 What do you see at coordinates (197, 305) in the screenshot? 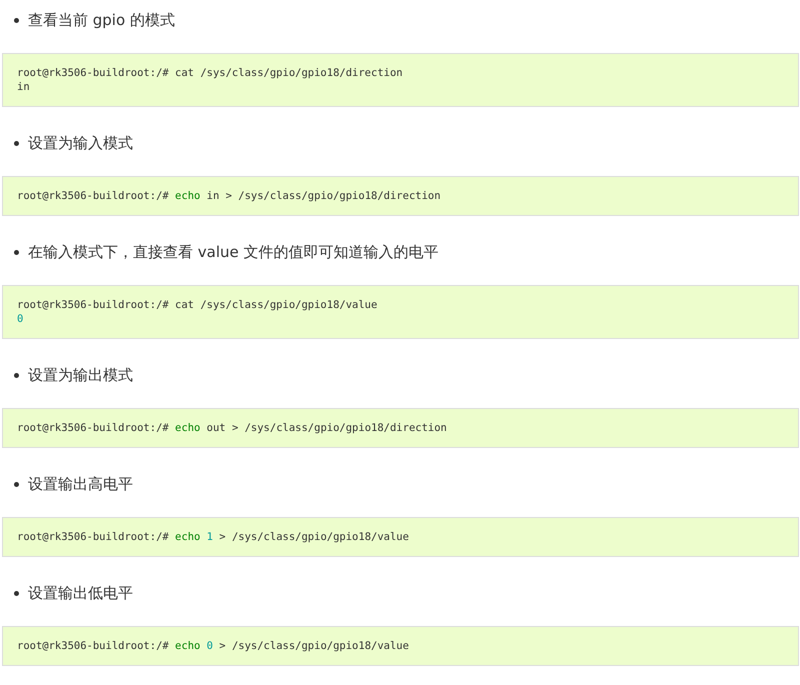
I see `code-line: root@rk3506-buildroot:/# cat /sys/class/gpio/gpio18/value` at bounding box center [197, 305].